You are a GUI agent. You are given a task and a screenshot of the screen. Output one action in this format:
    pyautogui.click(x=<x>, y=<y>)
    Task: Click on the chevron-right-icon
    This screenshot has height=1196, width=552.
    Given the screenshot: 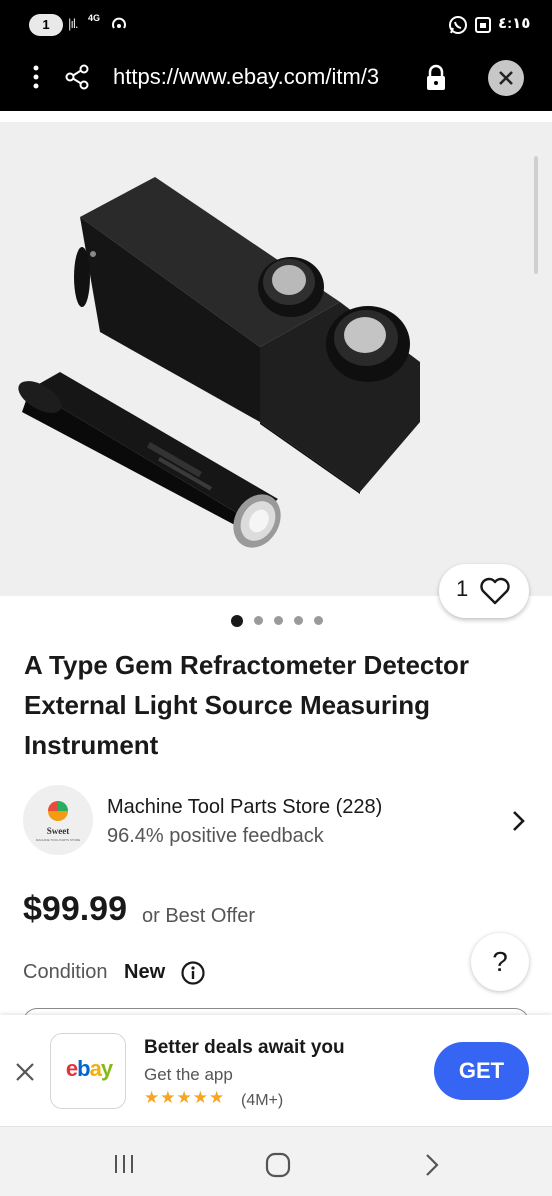 What is the action you would take?
    pyautogui.click(x=518, y=821)
    